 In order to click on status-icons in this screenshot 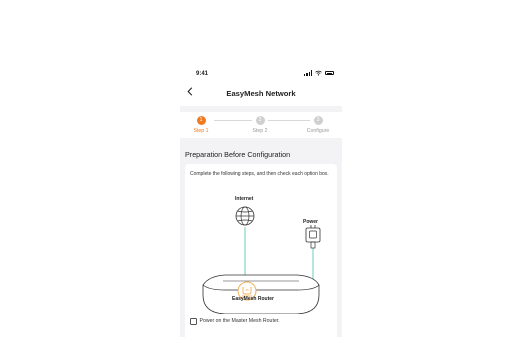, I will do `click(319, 73)`.